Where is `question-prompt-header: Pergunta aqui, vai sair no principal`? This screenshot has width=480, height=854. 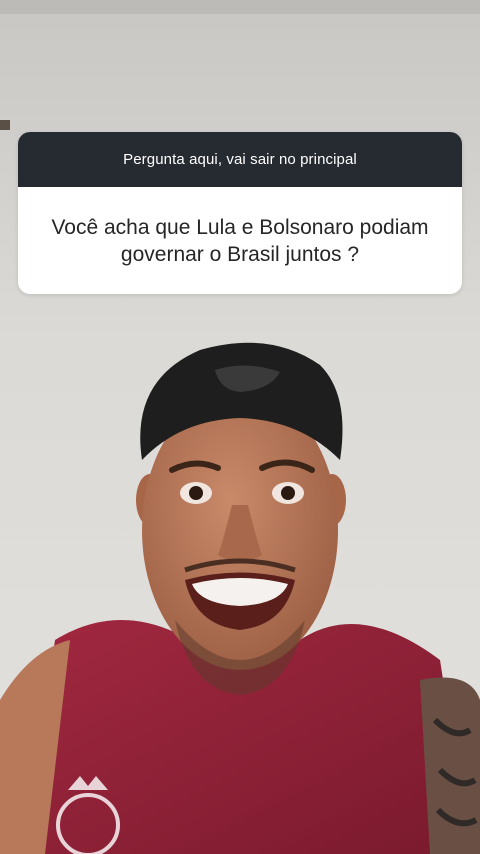 question-prompt-header: Pergunta aqui, vai sair no principal is located at coordinates (240, 159).